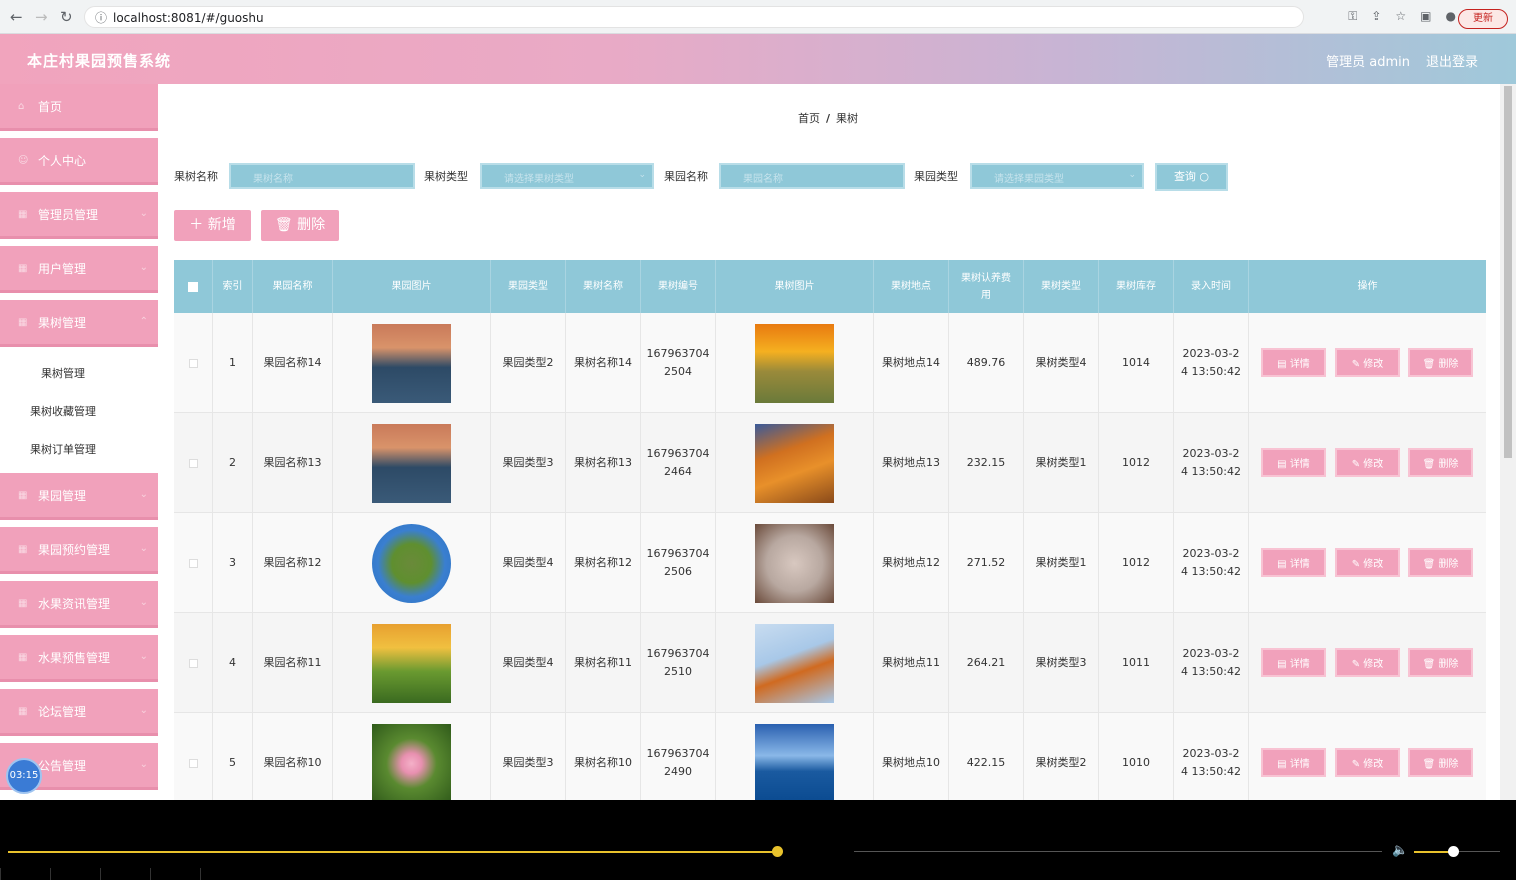 The width and height of the screenshot is (1516, 880). Describe the element at coordinates (911, 286) in the screenshot. I see `header-tree-place: 果树地点` at that location.